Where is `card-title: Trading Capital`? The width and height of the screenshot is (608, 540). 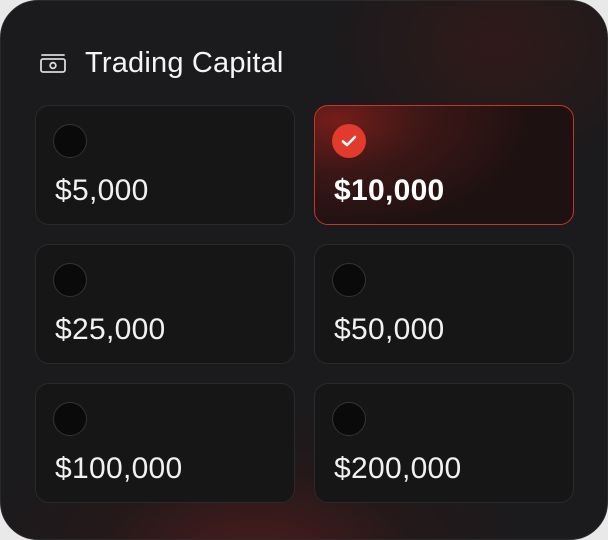
card-title: Trading Capital is located at coordinates (184, 62).